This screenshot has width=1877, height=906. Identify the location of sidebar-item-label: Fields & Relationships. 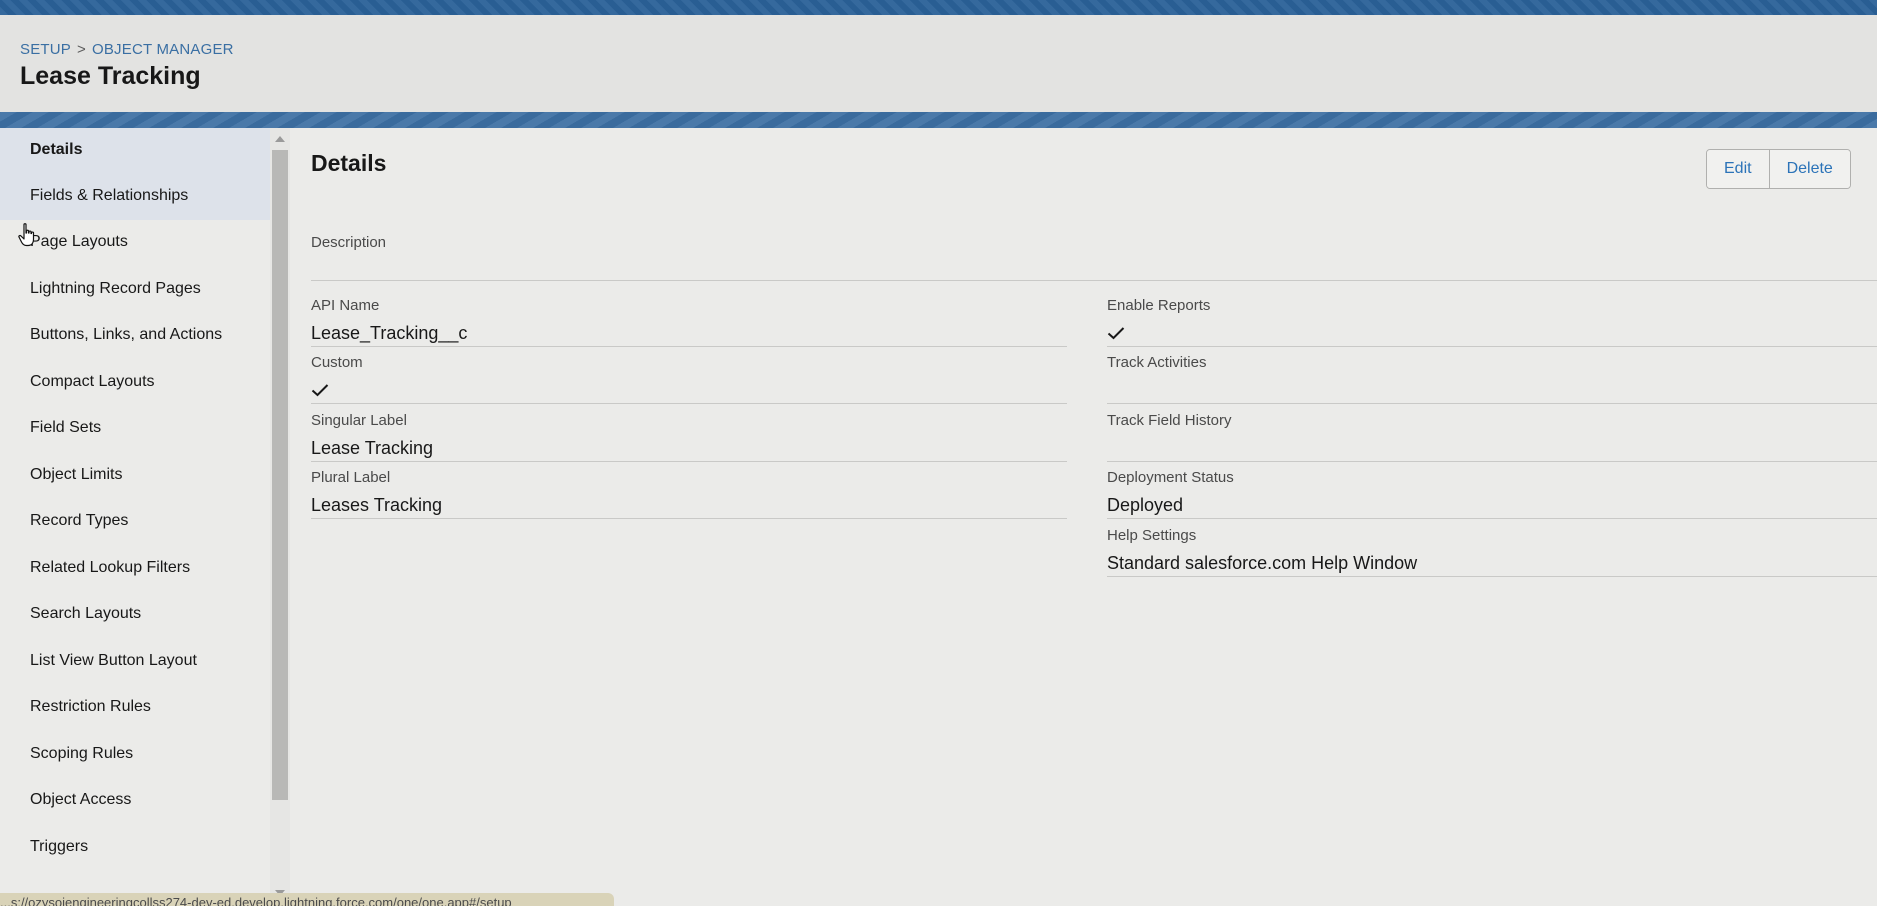
(109, 195).